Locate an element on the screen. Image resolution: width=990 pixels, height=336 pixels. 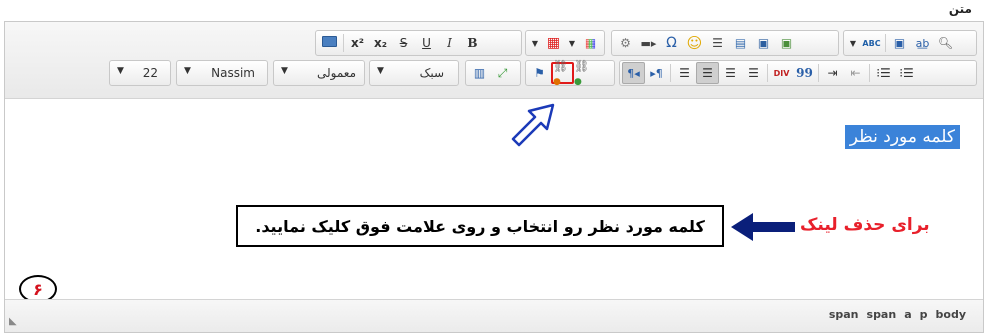
film-icon: ▣ is located at coordinates (763, 43).